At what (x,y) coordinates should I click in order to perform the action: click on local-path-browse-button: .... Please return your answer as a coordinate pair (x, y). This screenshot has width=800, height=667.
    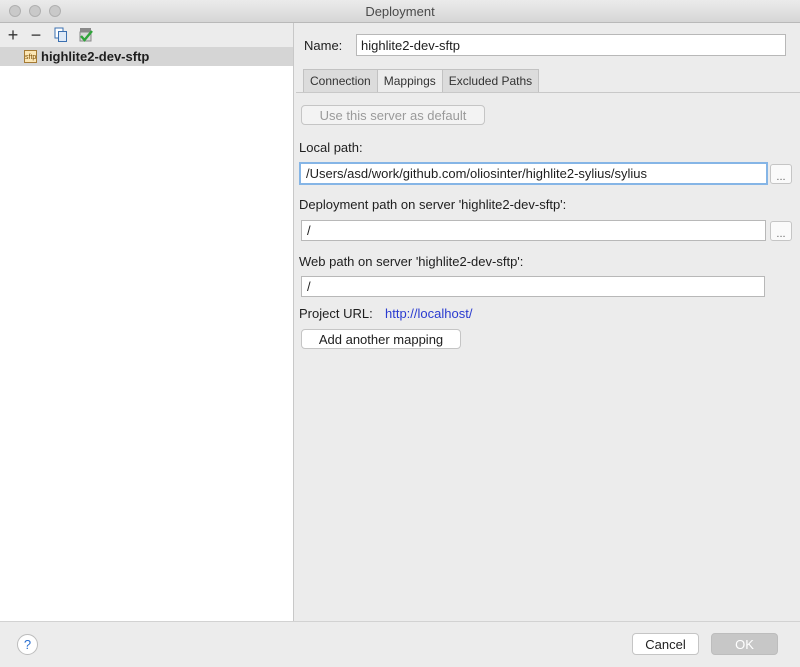
    Looking at the image, I should click on (781, 174).